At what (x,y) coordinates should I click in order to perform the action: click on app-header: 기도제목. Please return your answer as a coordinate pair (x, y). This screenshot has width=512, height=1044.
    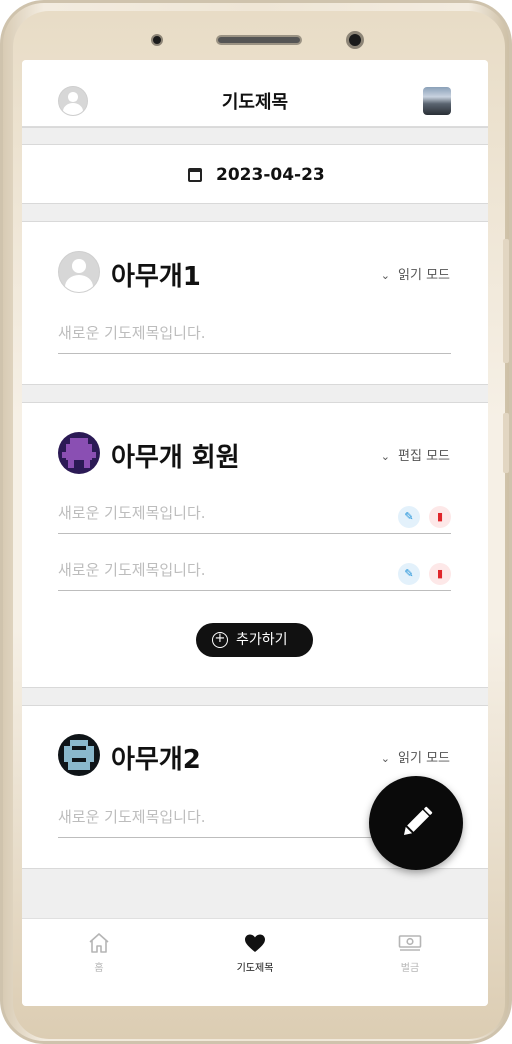
    Looking at the image, I should click on (255, 93).